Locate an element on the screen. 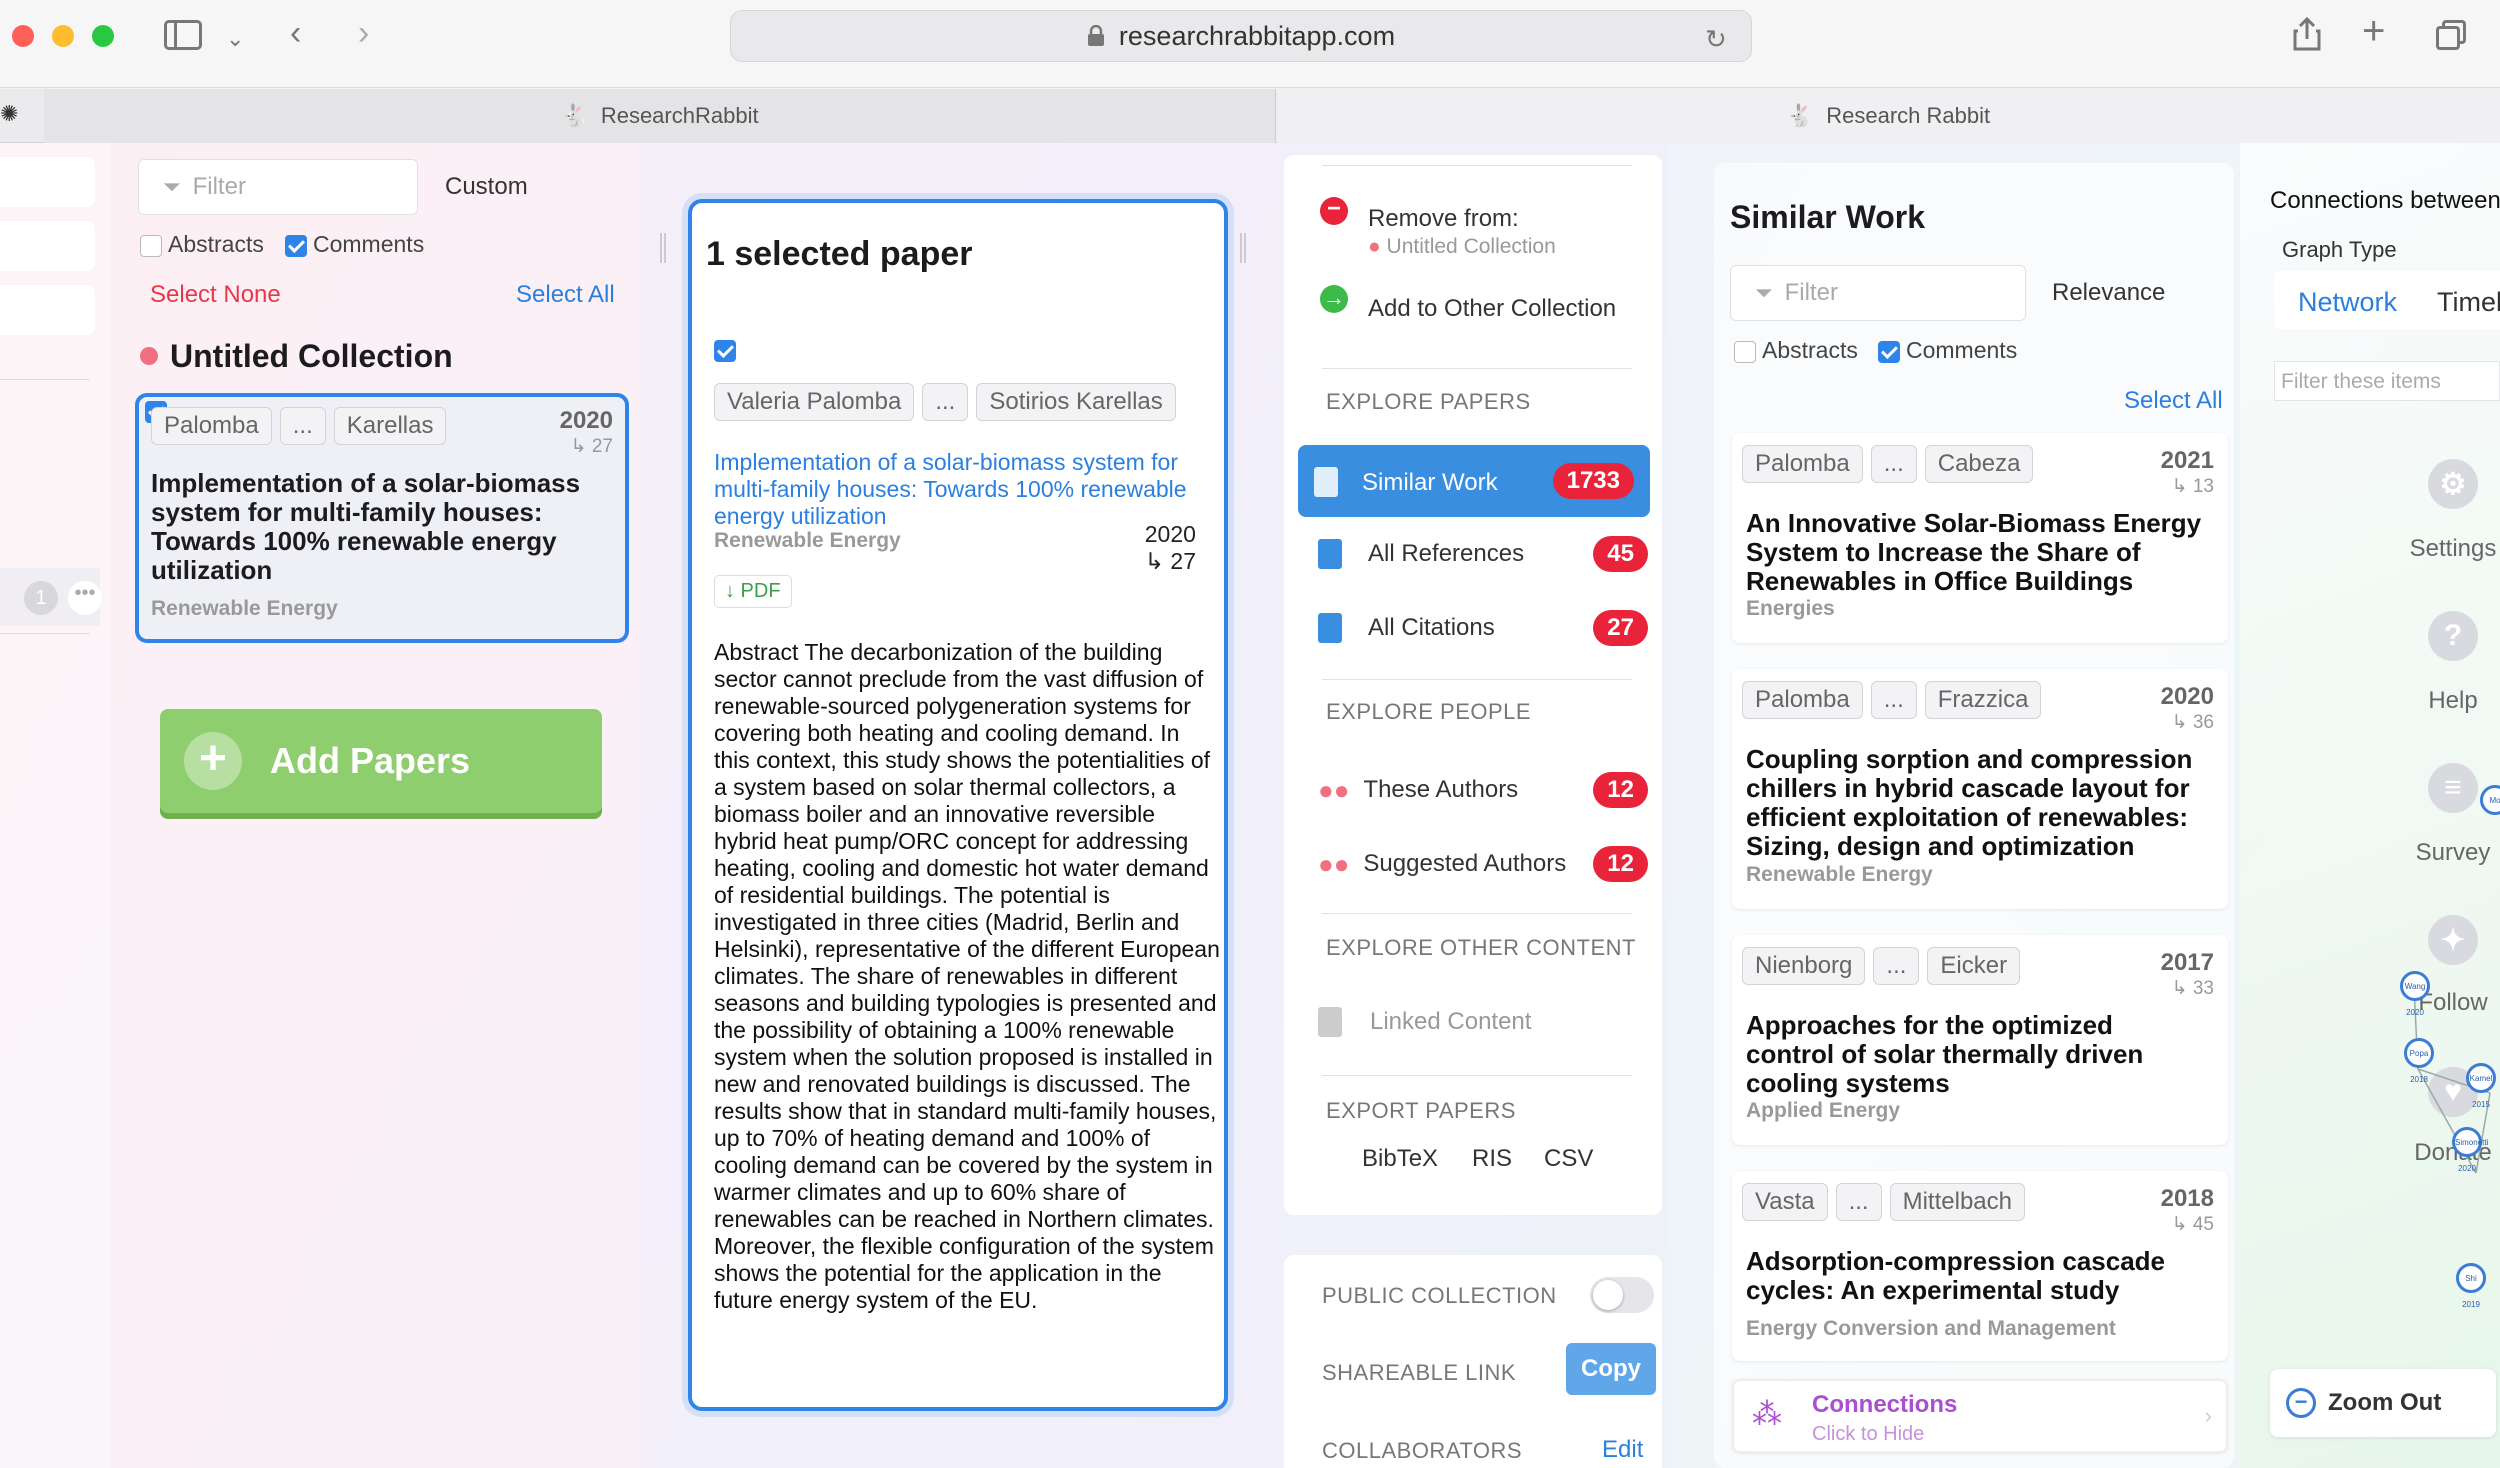 The image size is (2500, 1468). pdf-button: ↓ PDF is located at coordinates (753, 591).